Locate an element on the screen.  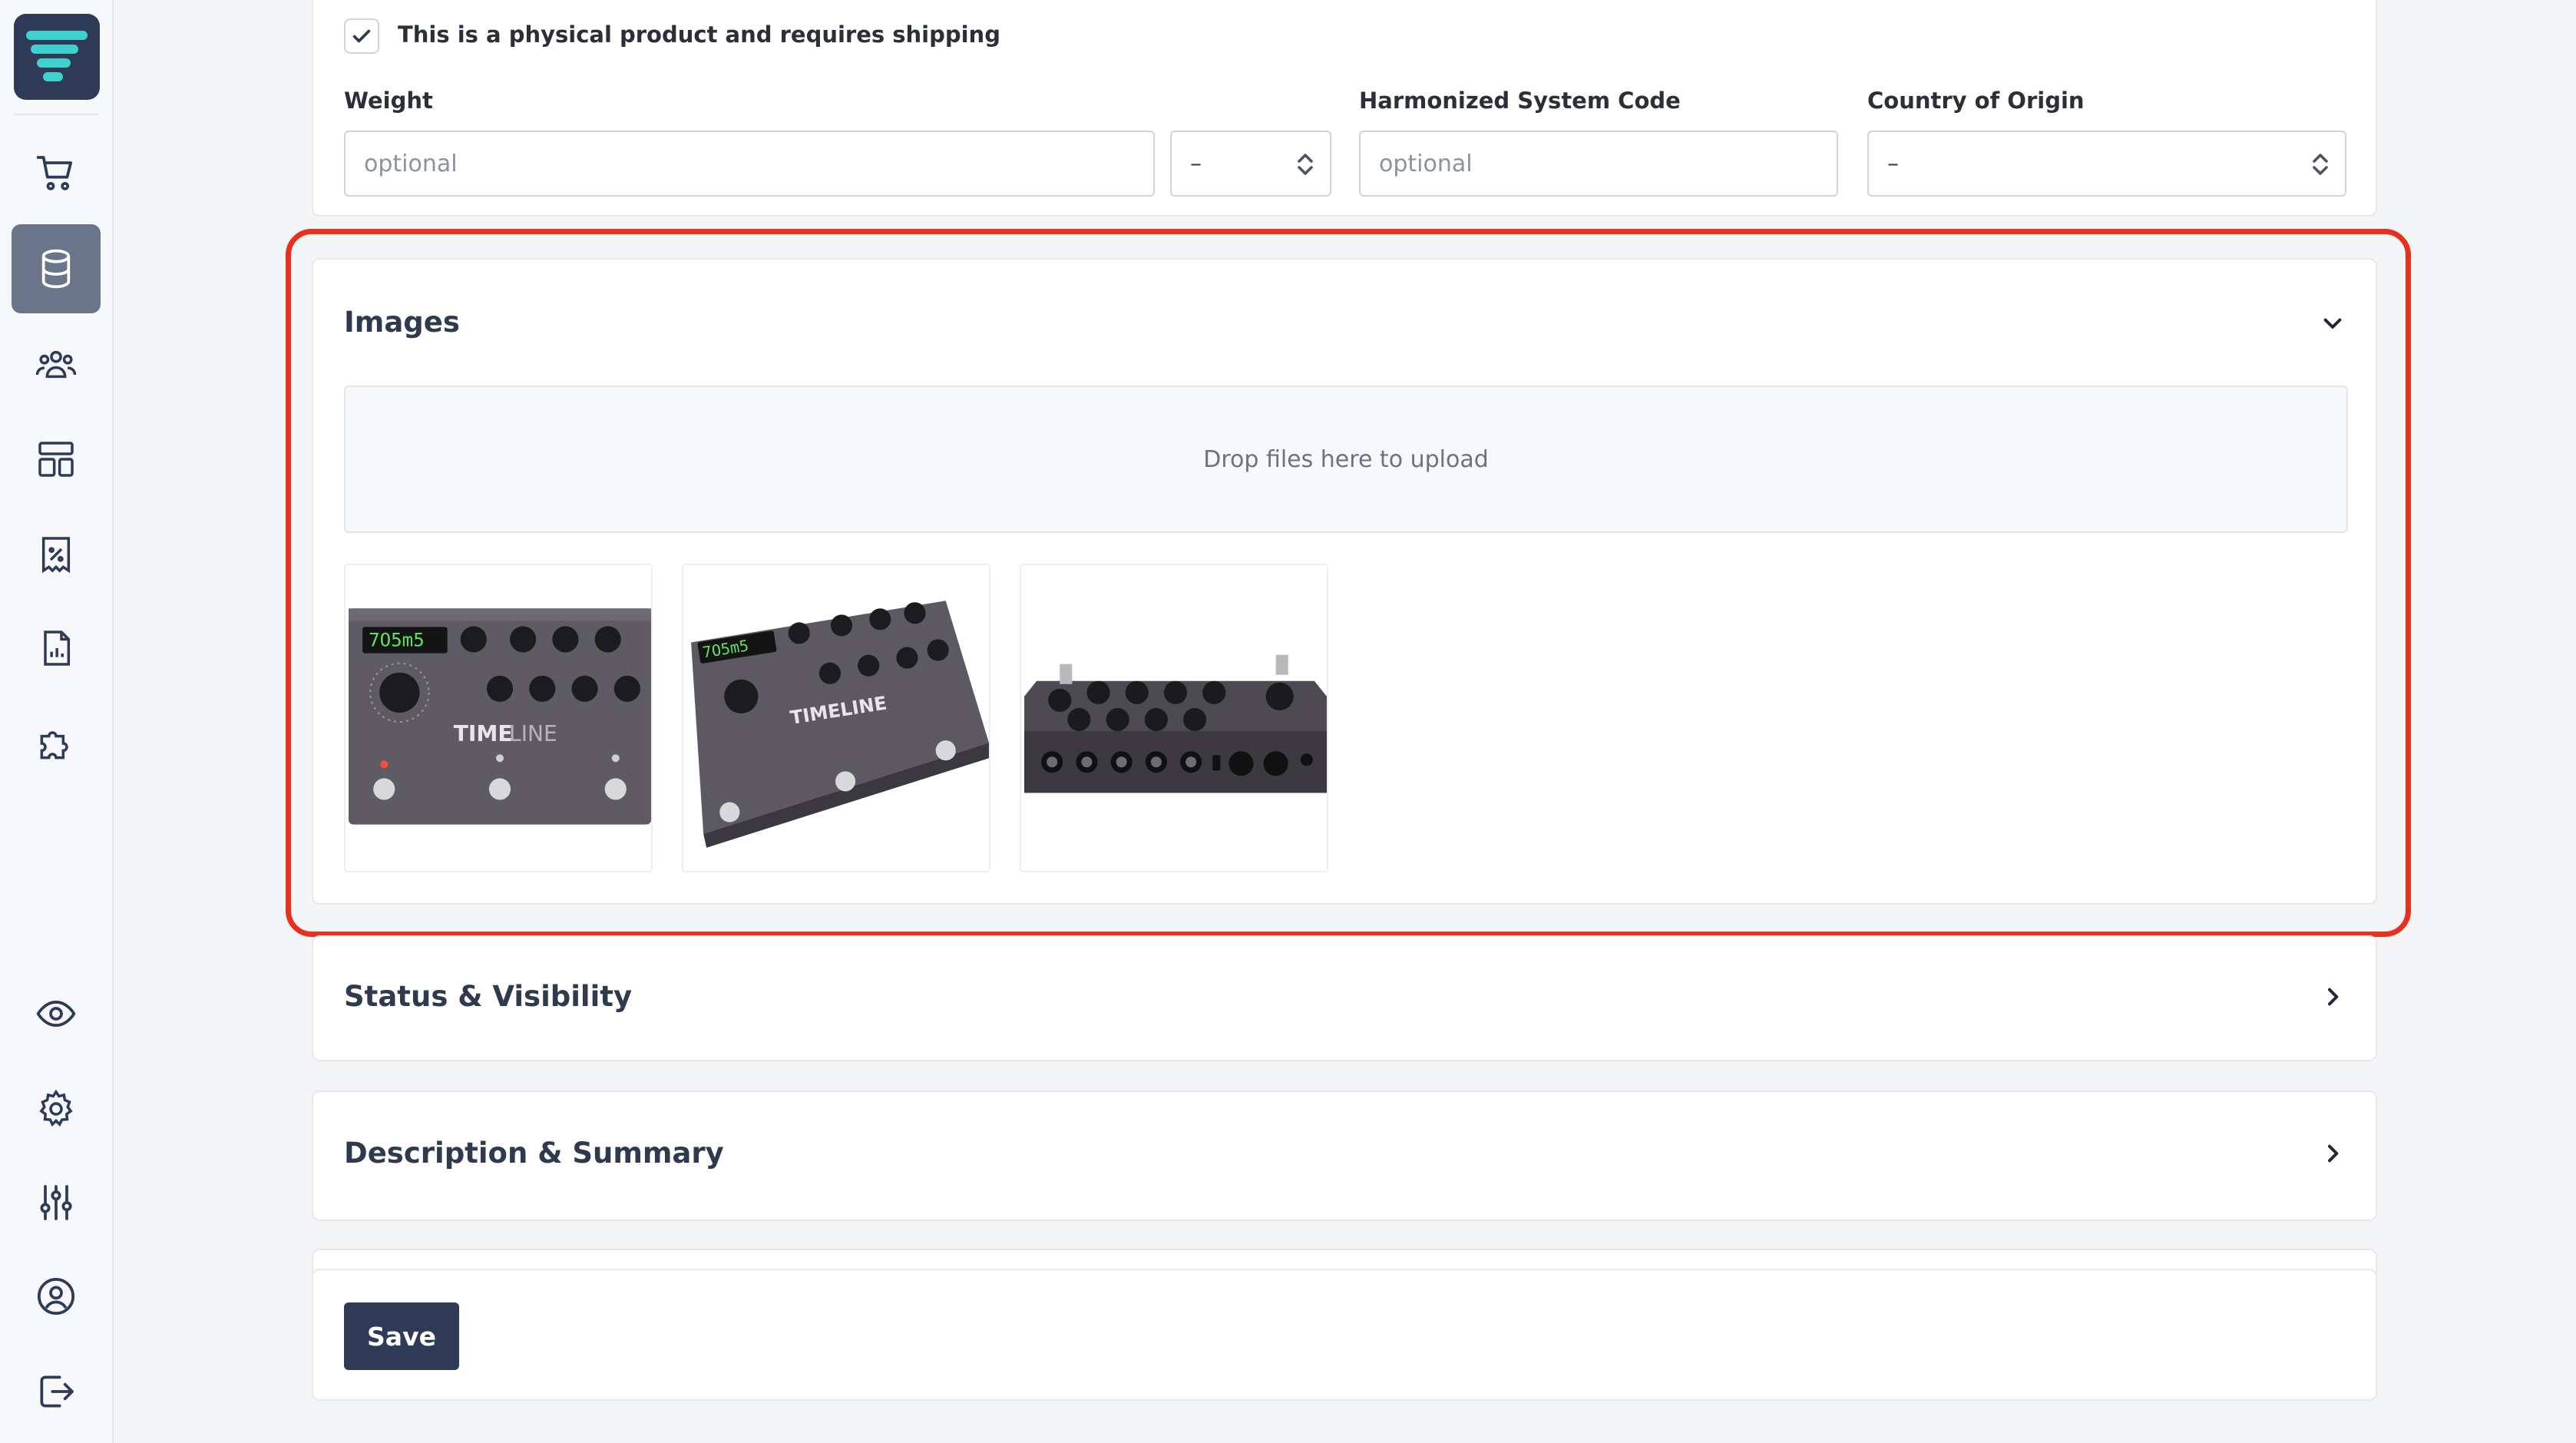
pedal-front-image: 7O5m5 TIME LINE is located at coordinates (499, 718).